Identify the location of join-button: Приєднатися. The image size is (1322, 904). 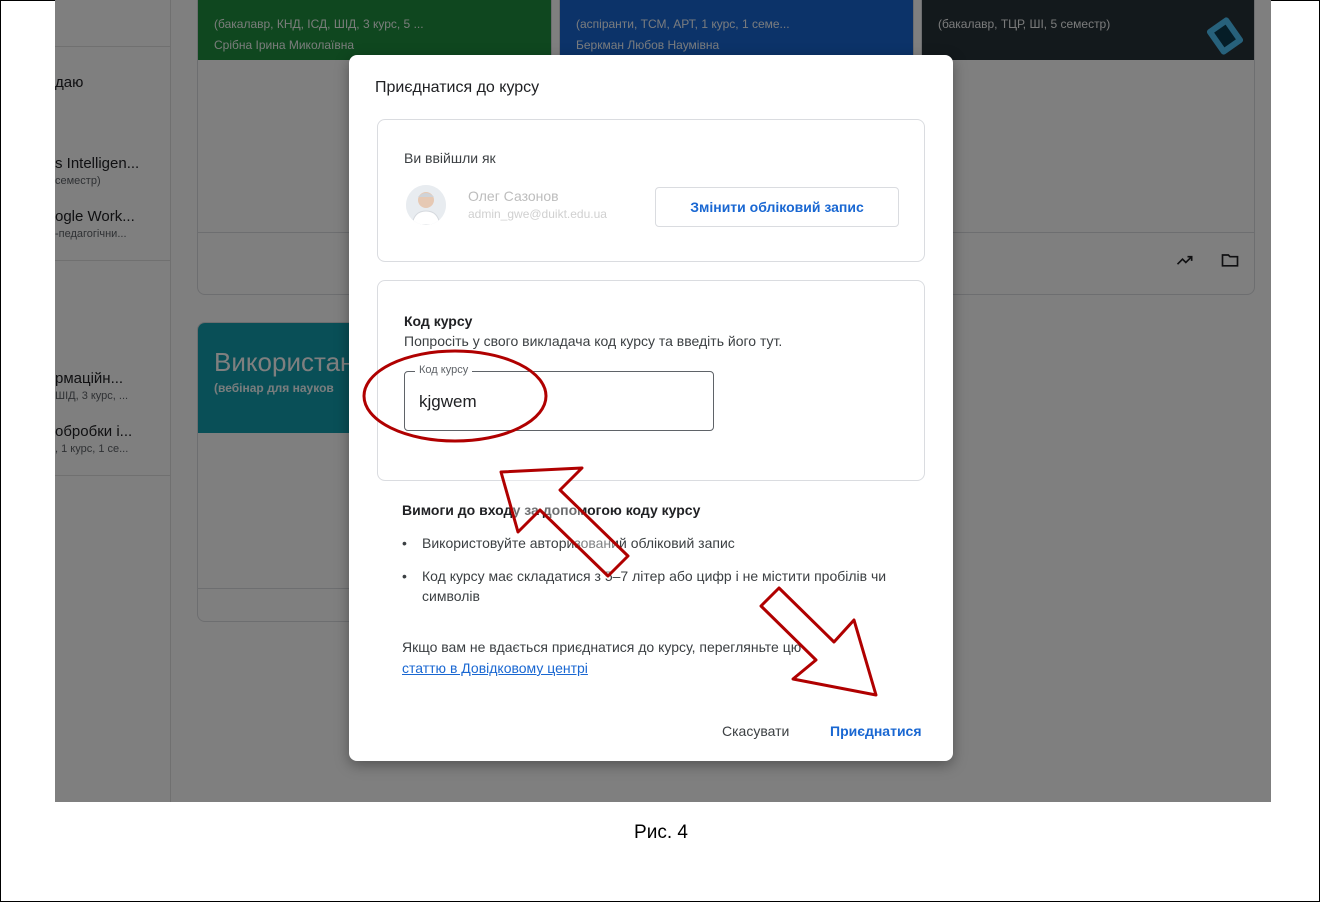
(876, 731).